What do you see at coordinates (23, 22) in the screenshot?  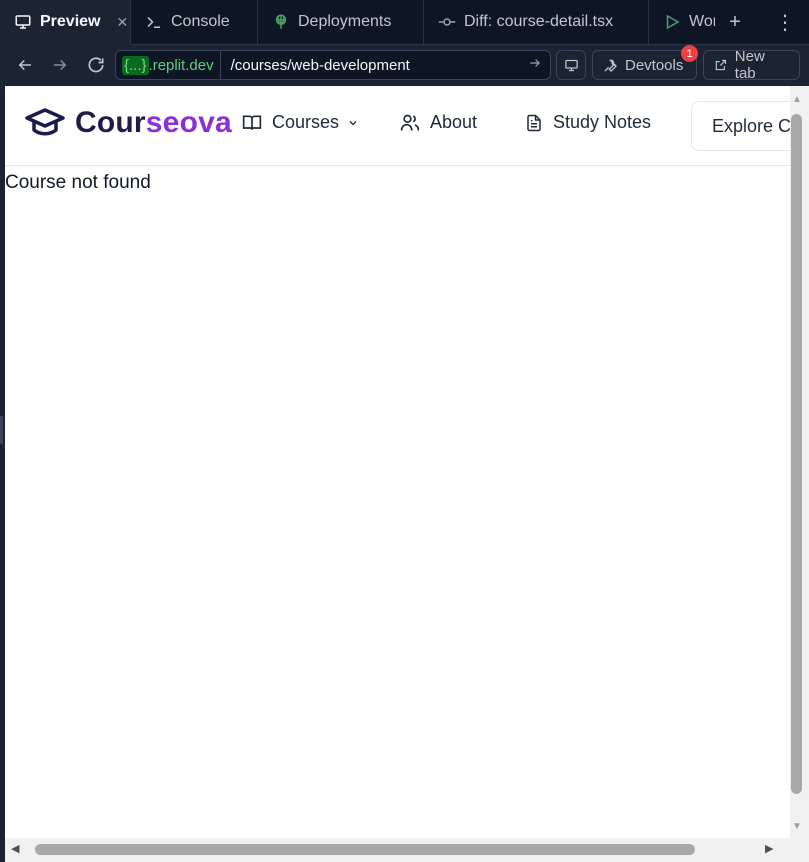 I see `monitor-icon` at bounding box center [23, 22].